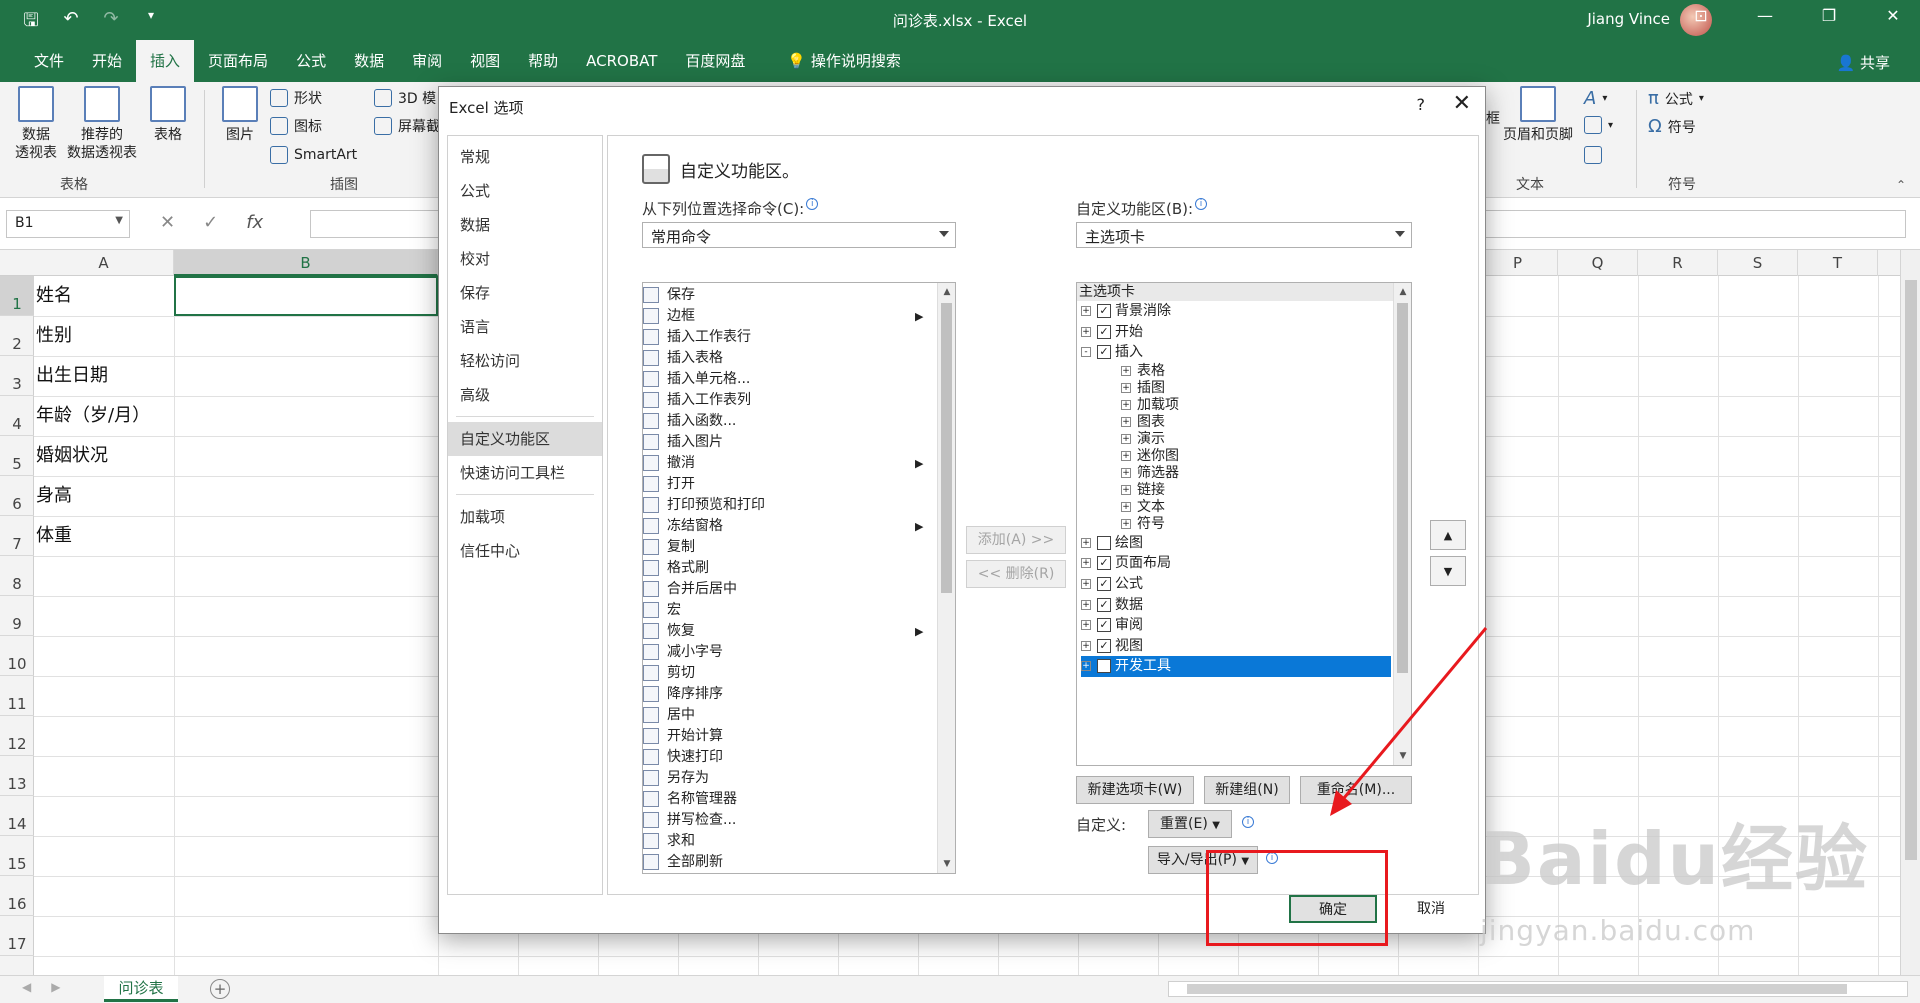  I want to click on shapes-button: 形状, so click(296, 98).